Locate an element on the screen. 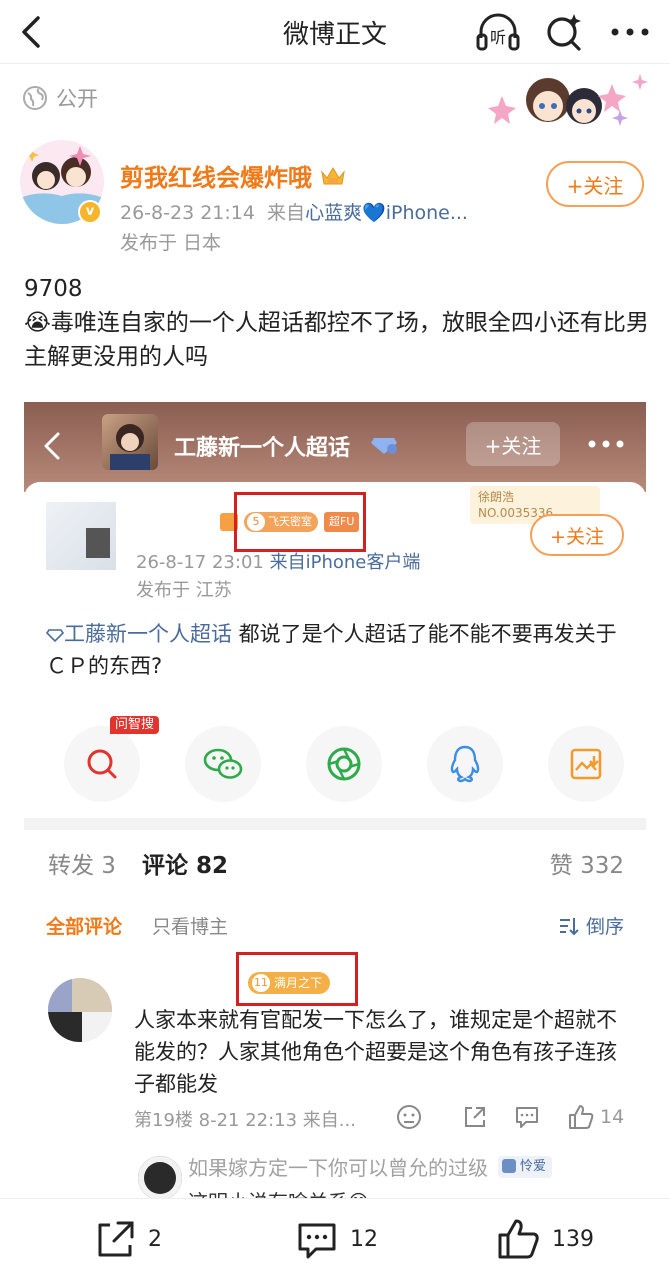 Image resolution: width=670 pixels, height=1280 pixels. comment-actions: 14 is located at coordinates (509, 1119).